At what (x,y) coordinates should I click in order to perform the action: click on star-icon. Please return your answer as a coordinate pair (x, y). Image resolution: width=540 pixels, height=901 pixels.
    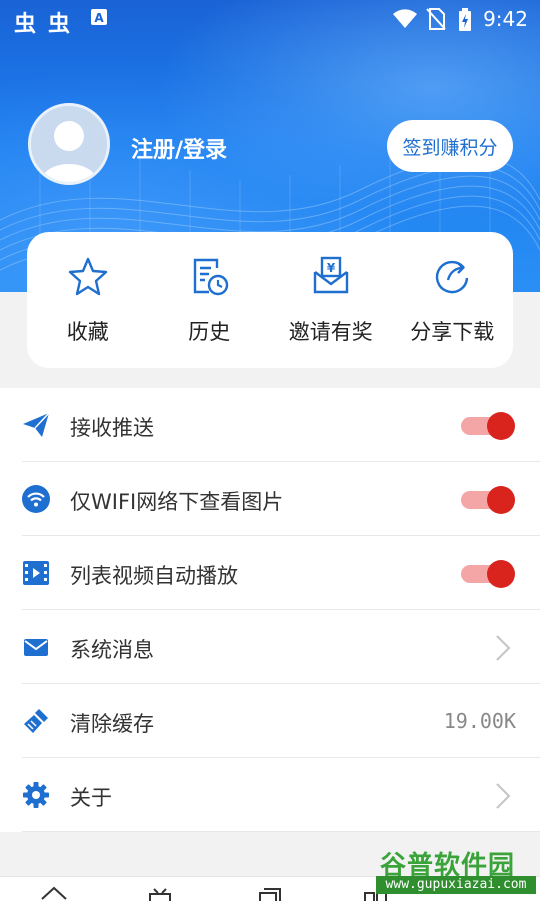
    Looking at the image, I should click on (87, 276).